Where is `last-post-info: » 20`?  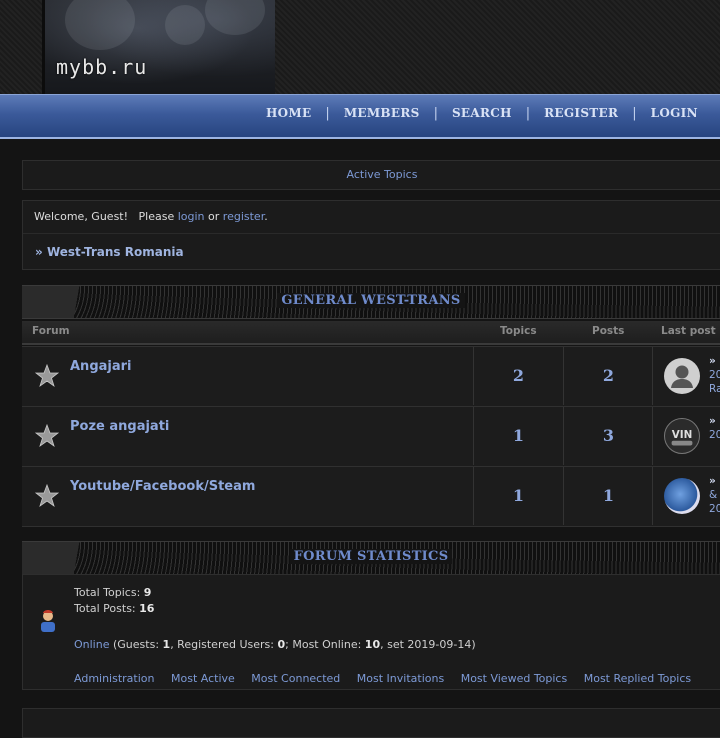 last-post-info: » 20 is located at coordinates (714, 428).